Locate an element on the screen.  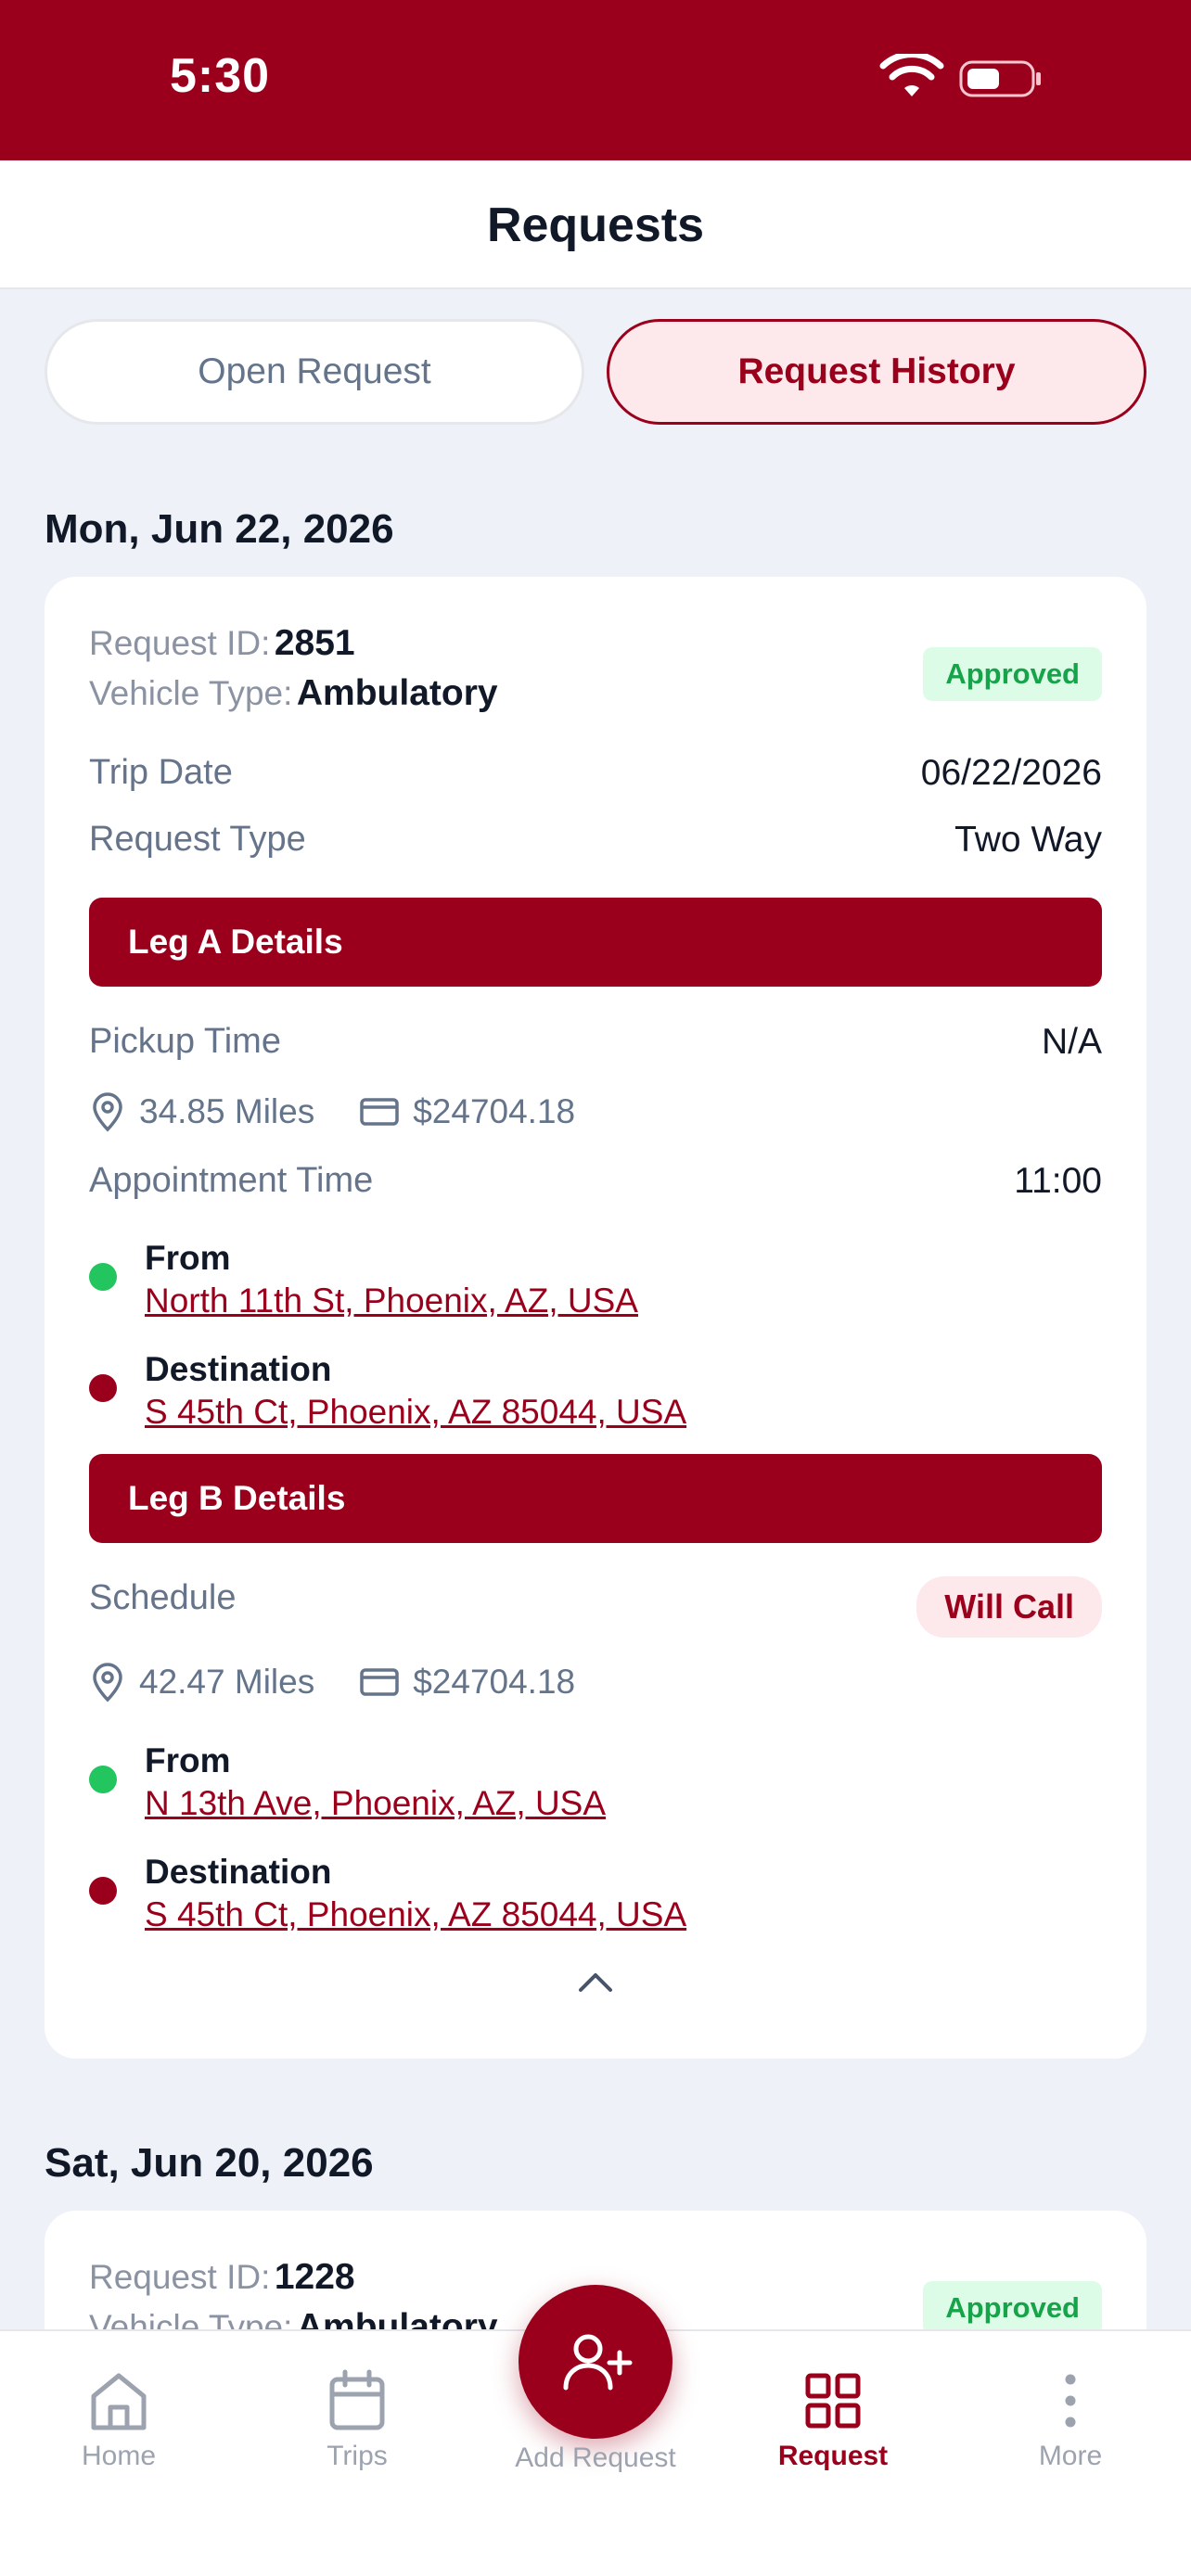
schedule-label: Schedule is located at coordinates (163, 1598).